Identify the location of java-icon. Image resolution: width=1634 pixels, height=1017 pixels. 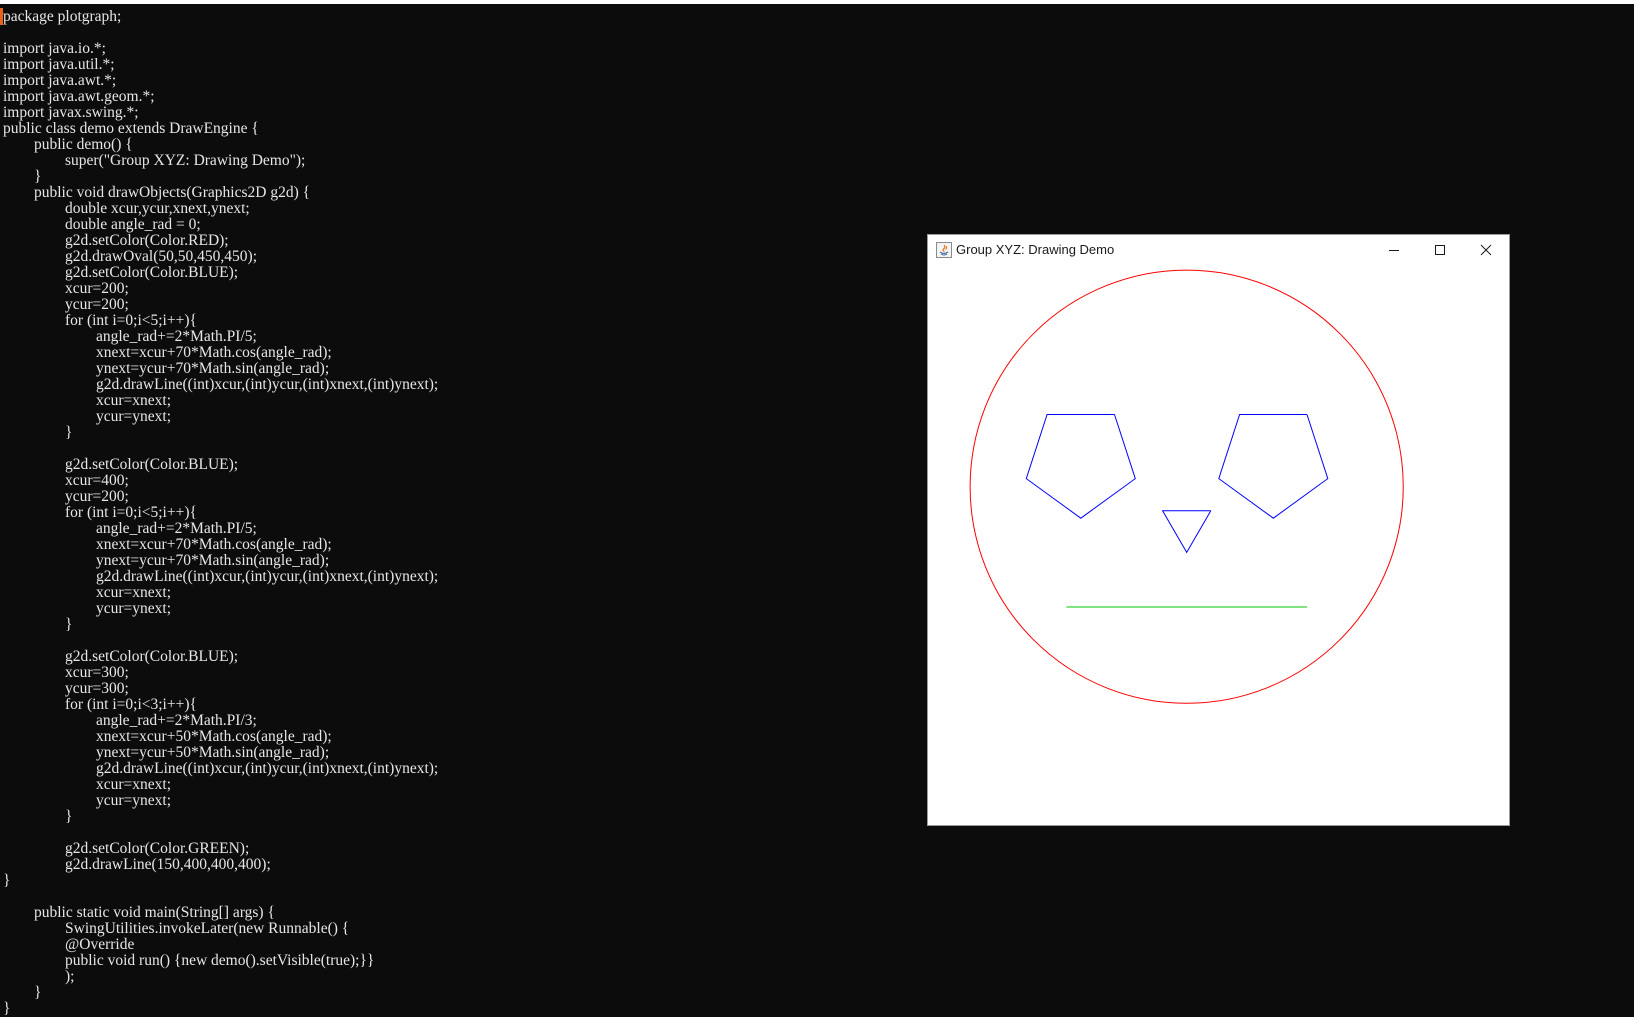
(944, 250).